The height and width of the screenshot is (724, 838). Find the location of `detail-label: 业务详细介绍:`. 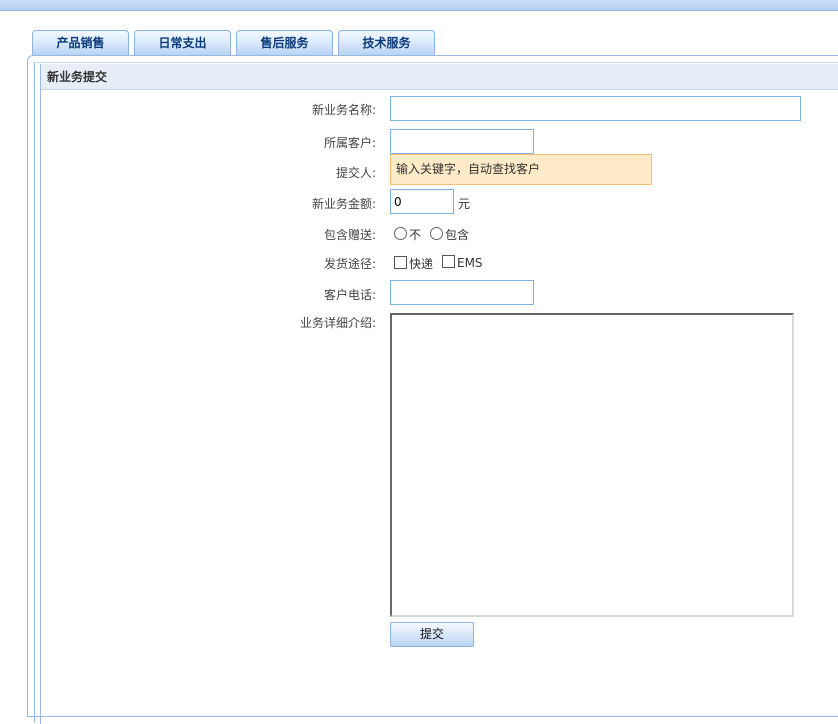

detail-label: 业务详细介绍: is located at coordinates (337, 323).